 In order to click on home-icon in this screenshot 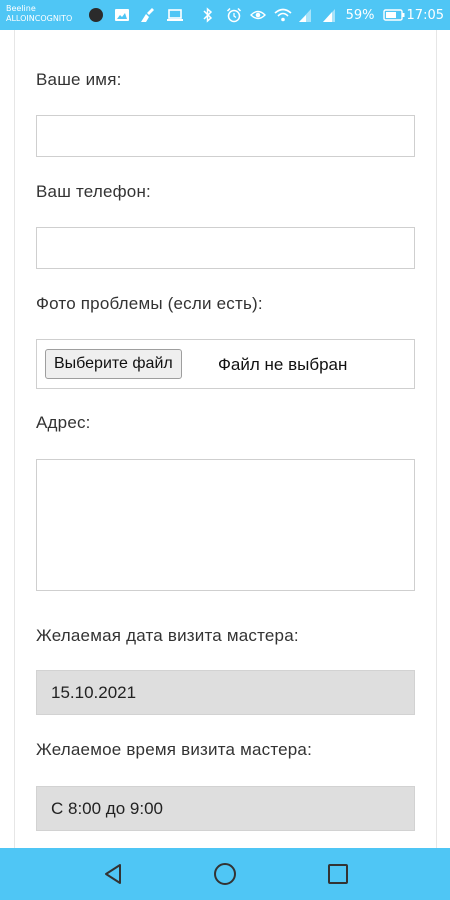, I will do `click(225, 874)`.